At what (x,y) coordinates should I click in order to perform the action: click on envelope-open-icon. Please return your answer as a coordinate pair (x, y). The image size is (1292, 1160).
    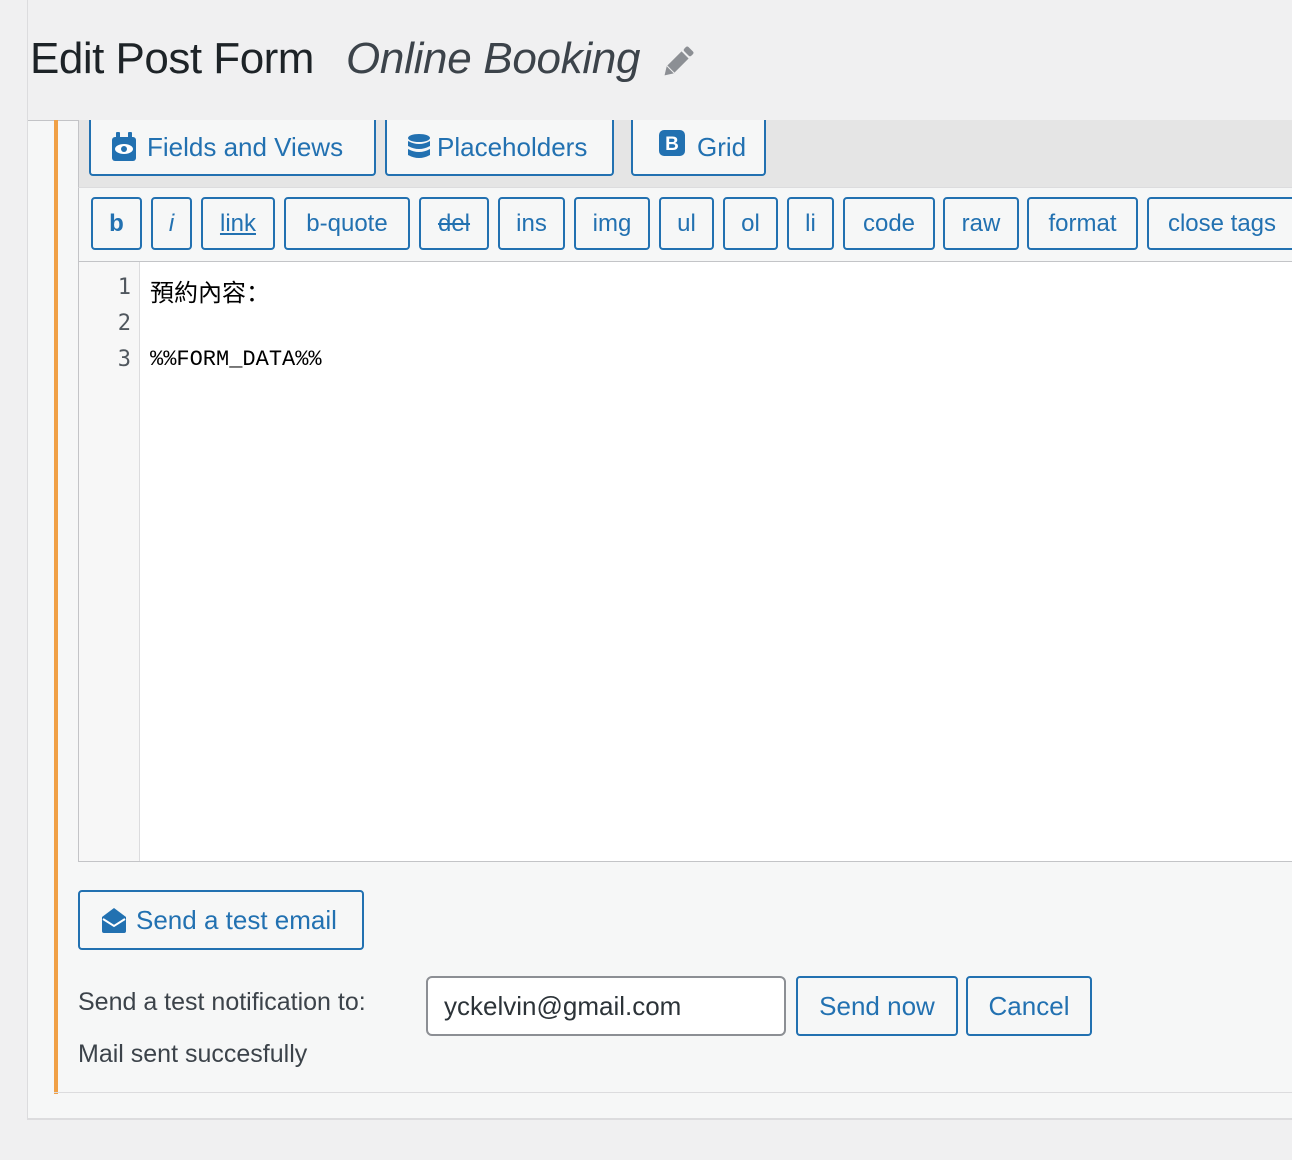
    Looking at the image, I should click on (114, 920).